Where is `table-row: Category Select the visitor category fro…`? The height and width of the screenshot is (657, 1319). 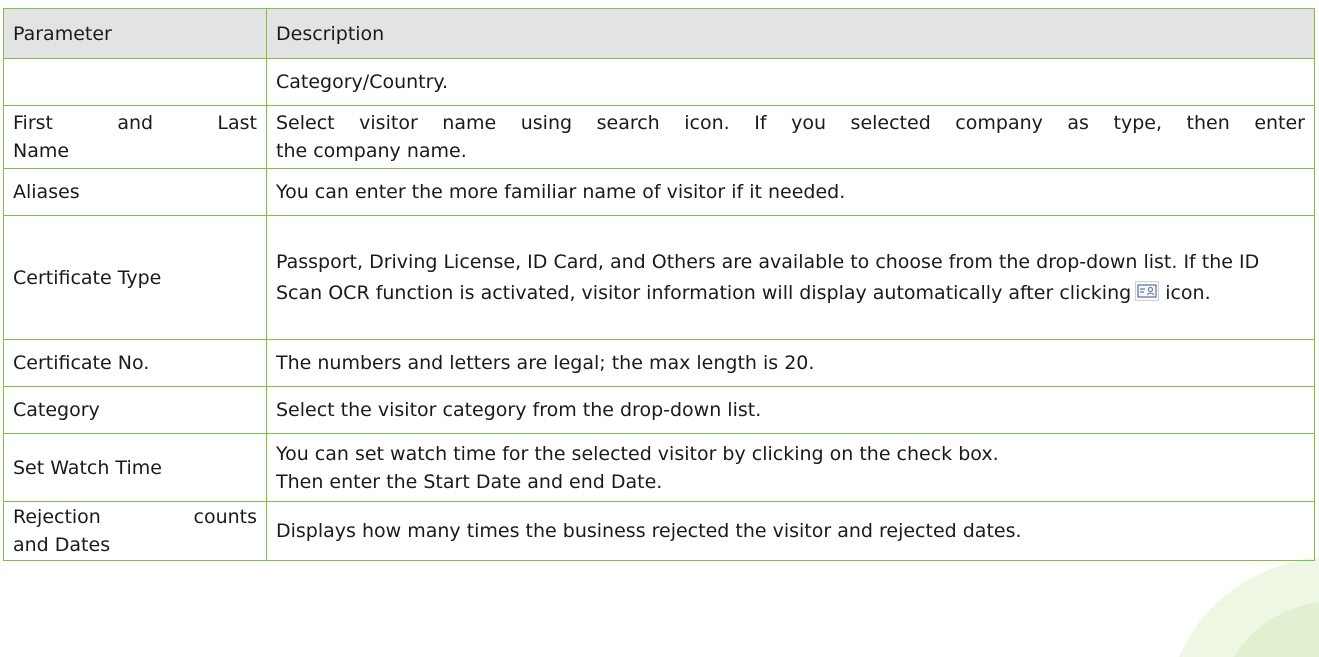
table-row: Category Select the visitor category fro… is located at coordinates (659, 410).